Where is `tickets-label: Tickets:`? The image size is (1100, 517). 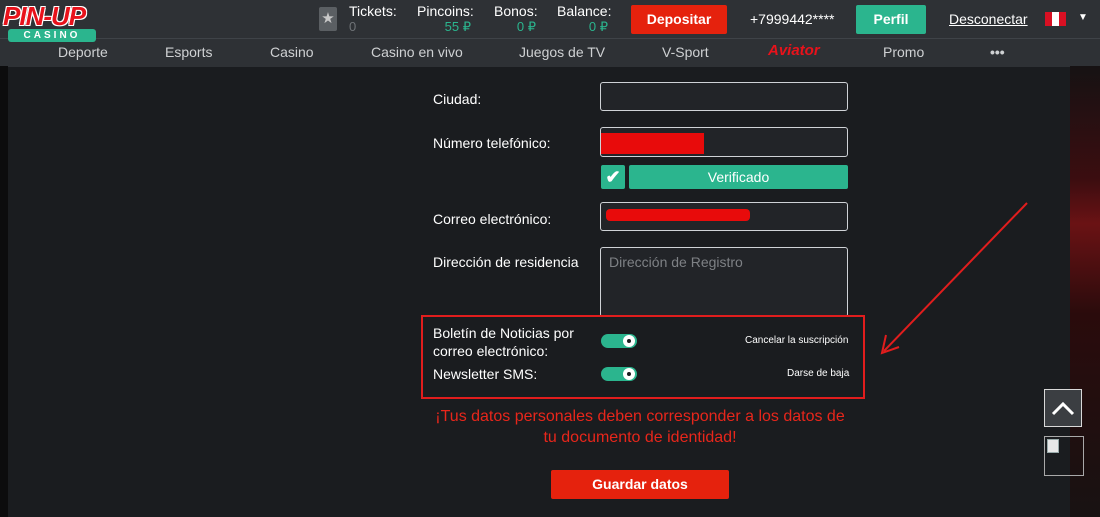 tickets-label: Tickets: is located at coordinates (373, 11).